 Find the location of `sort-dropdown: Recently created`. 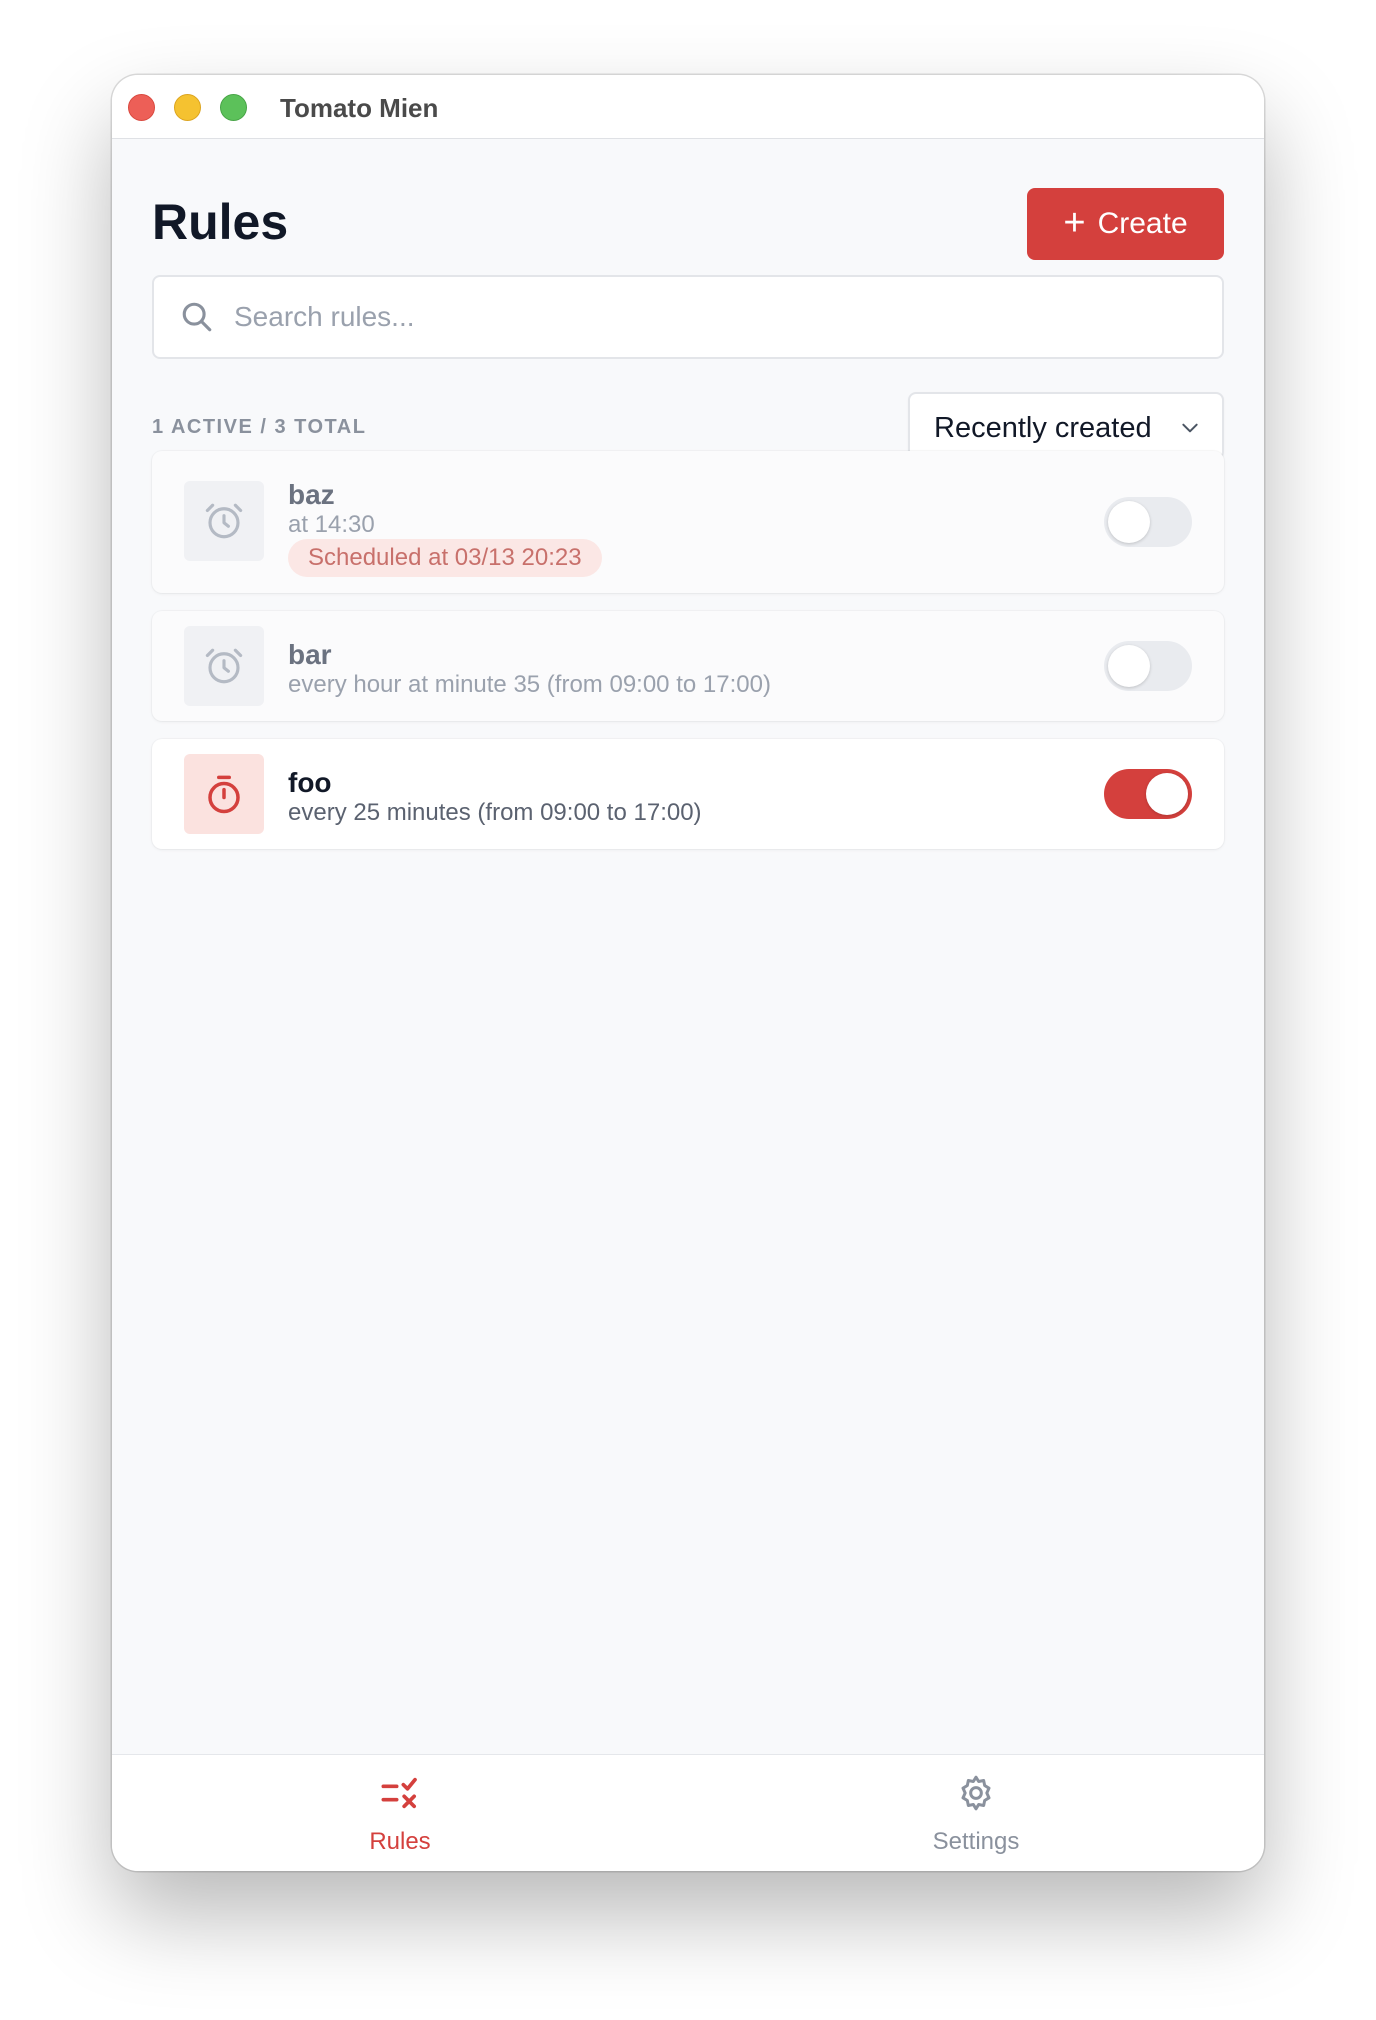

sort-dropdown: Recently created is located at coordinates (1066, 426).